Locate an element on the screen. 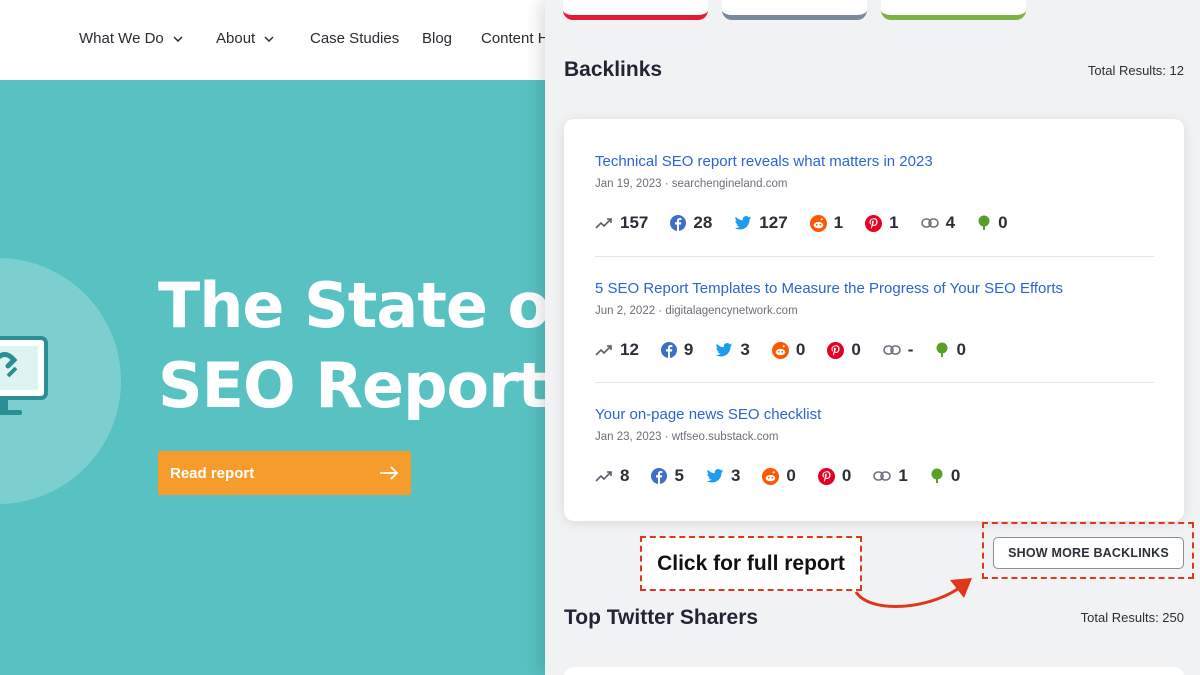  annotation-highlight-frame is located at coordinates (1088, 550).